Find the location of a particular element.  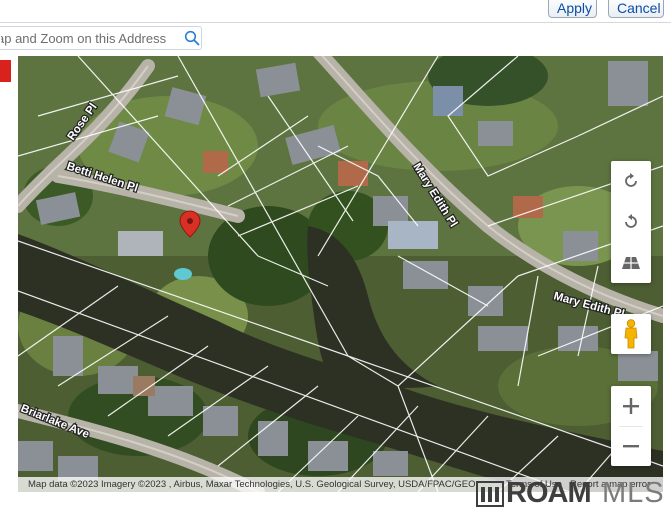

rotate-counterclockwise-button is located at coordinates (631, 222).